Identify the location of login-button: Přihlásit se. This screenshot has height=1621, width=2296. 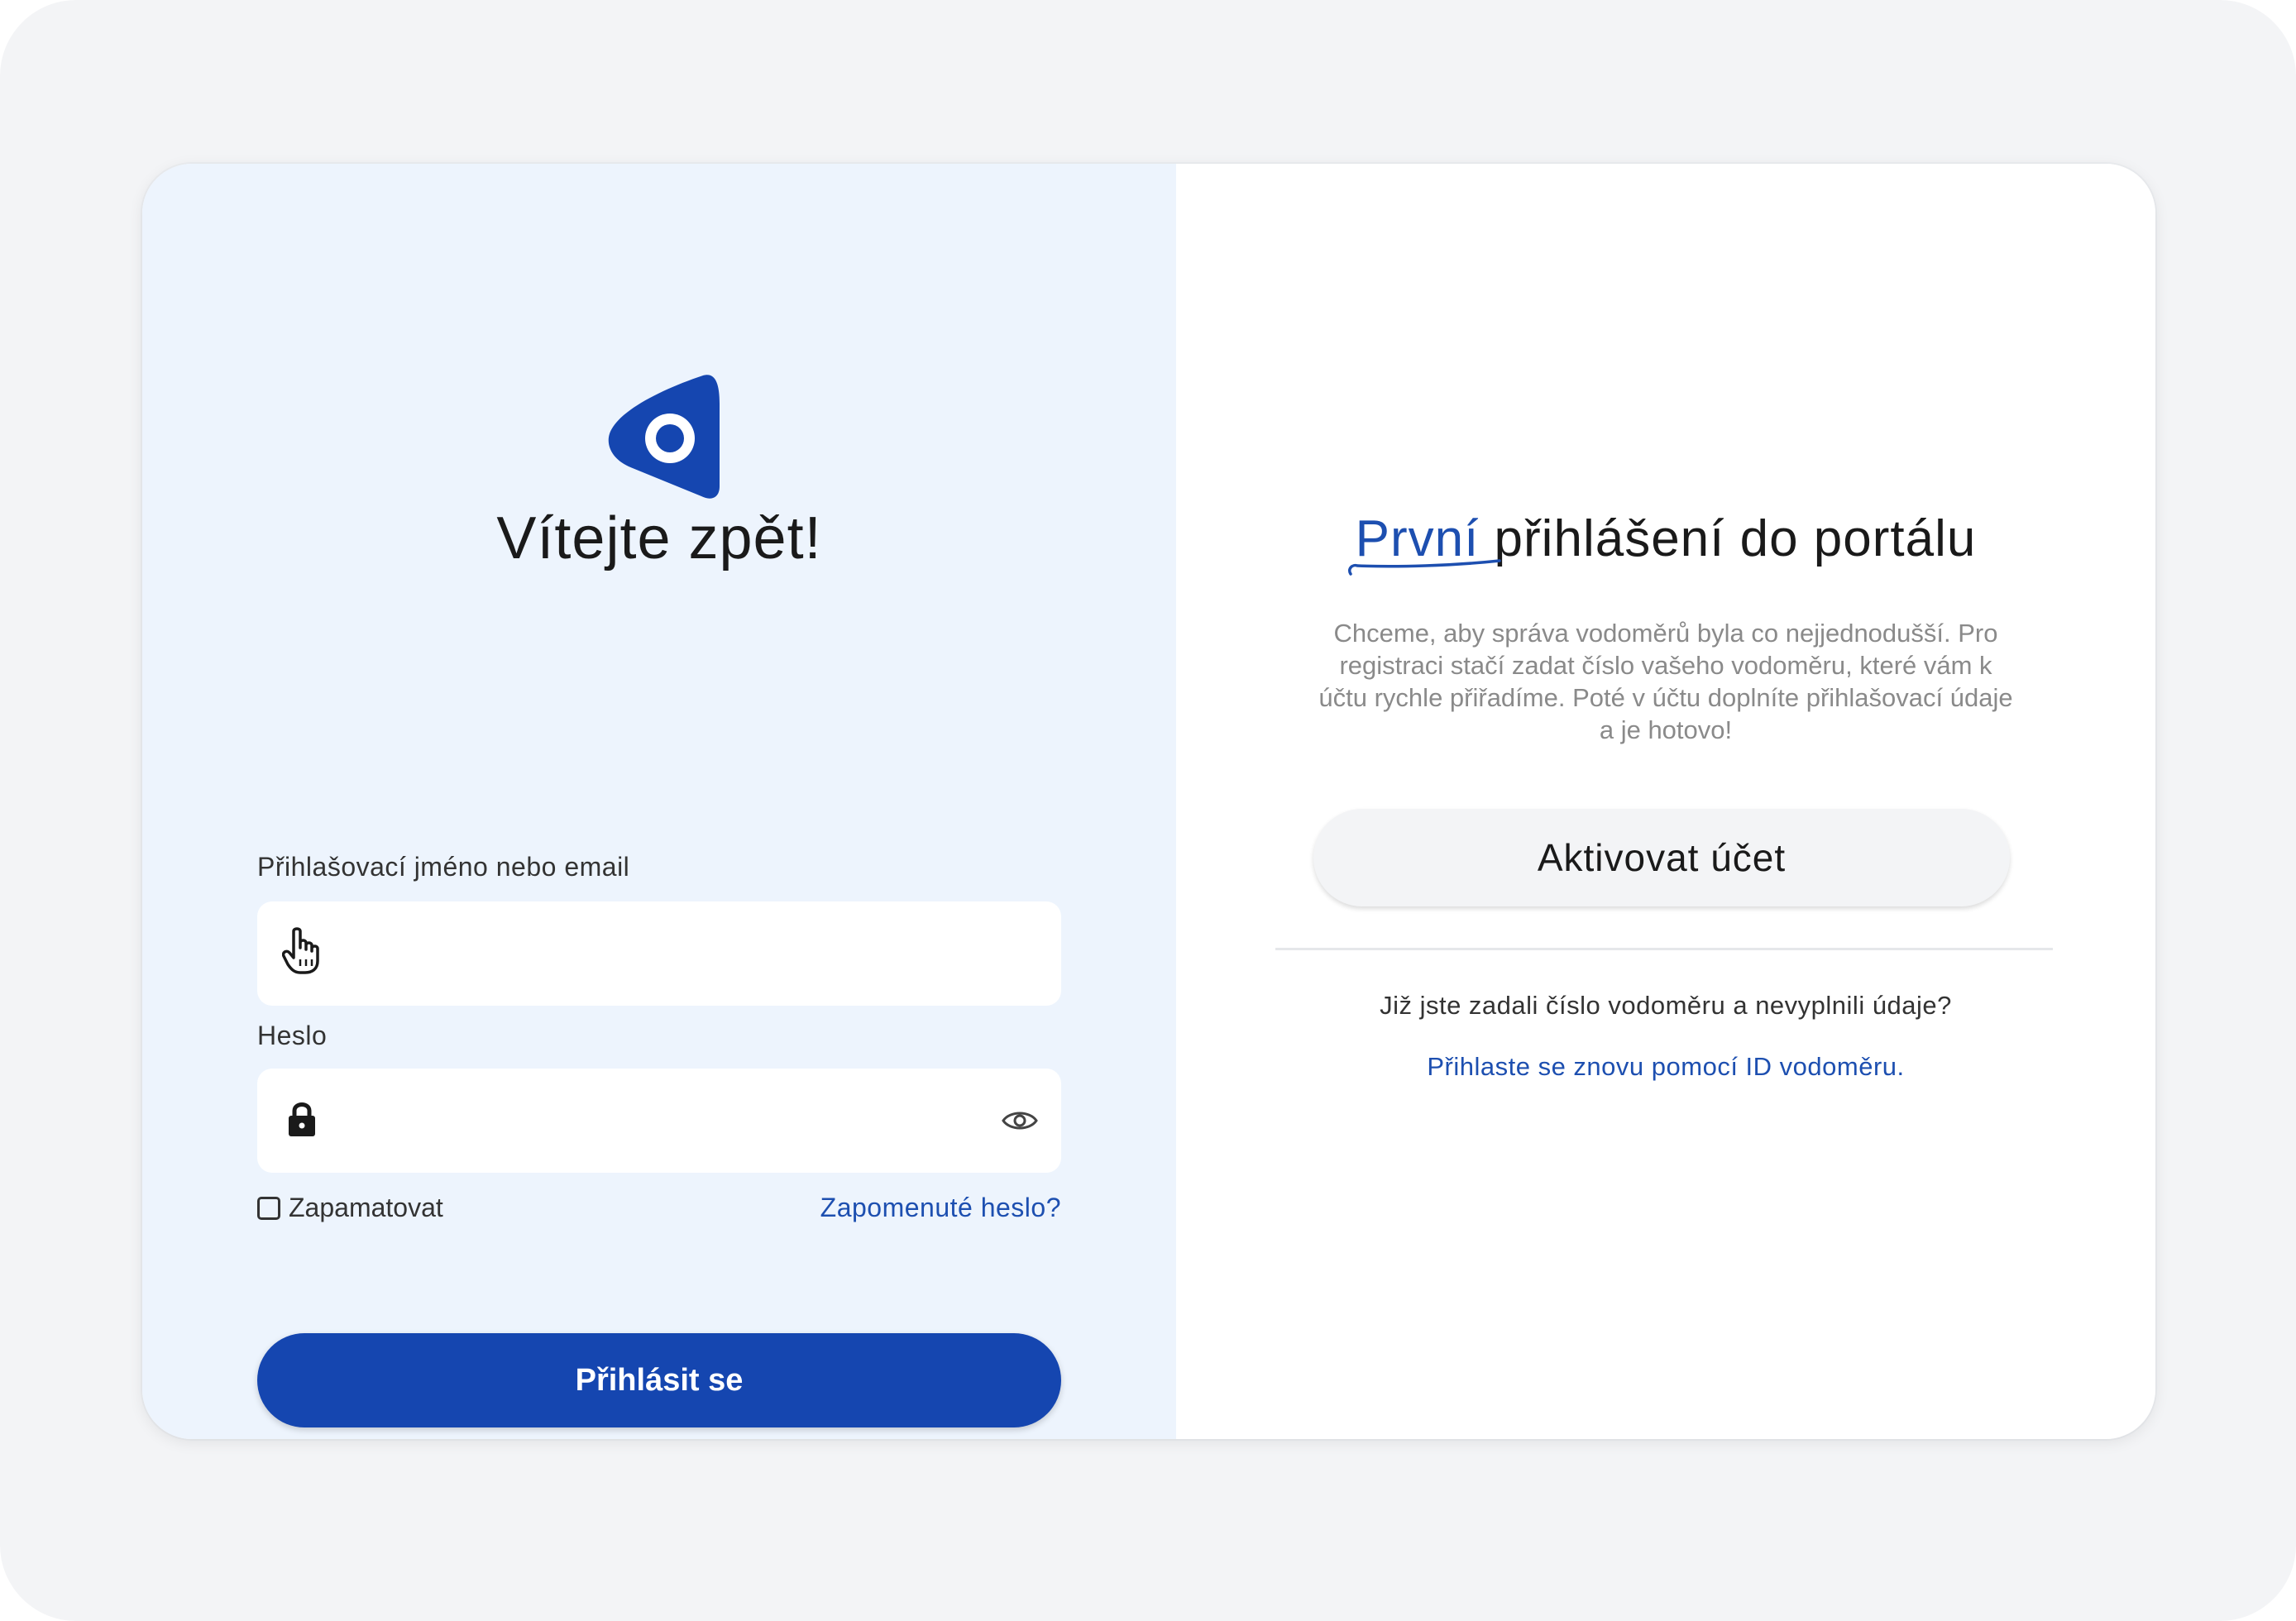
(659, 1380).